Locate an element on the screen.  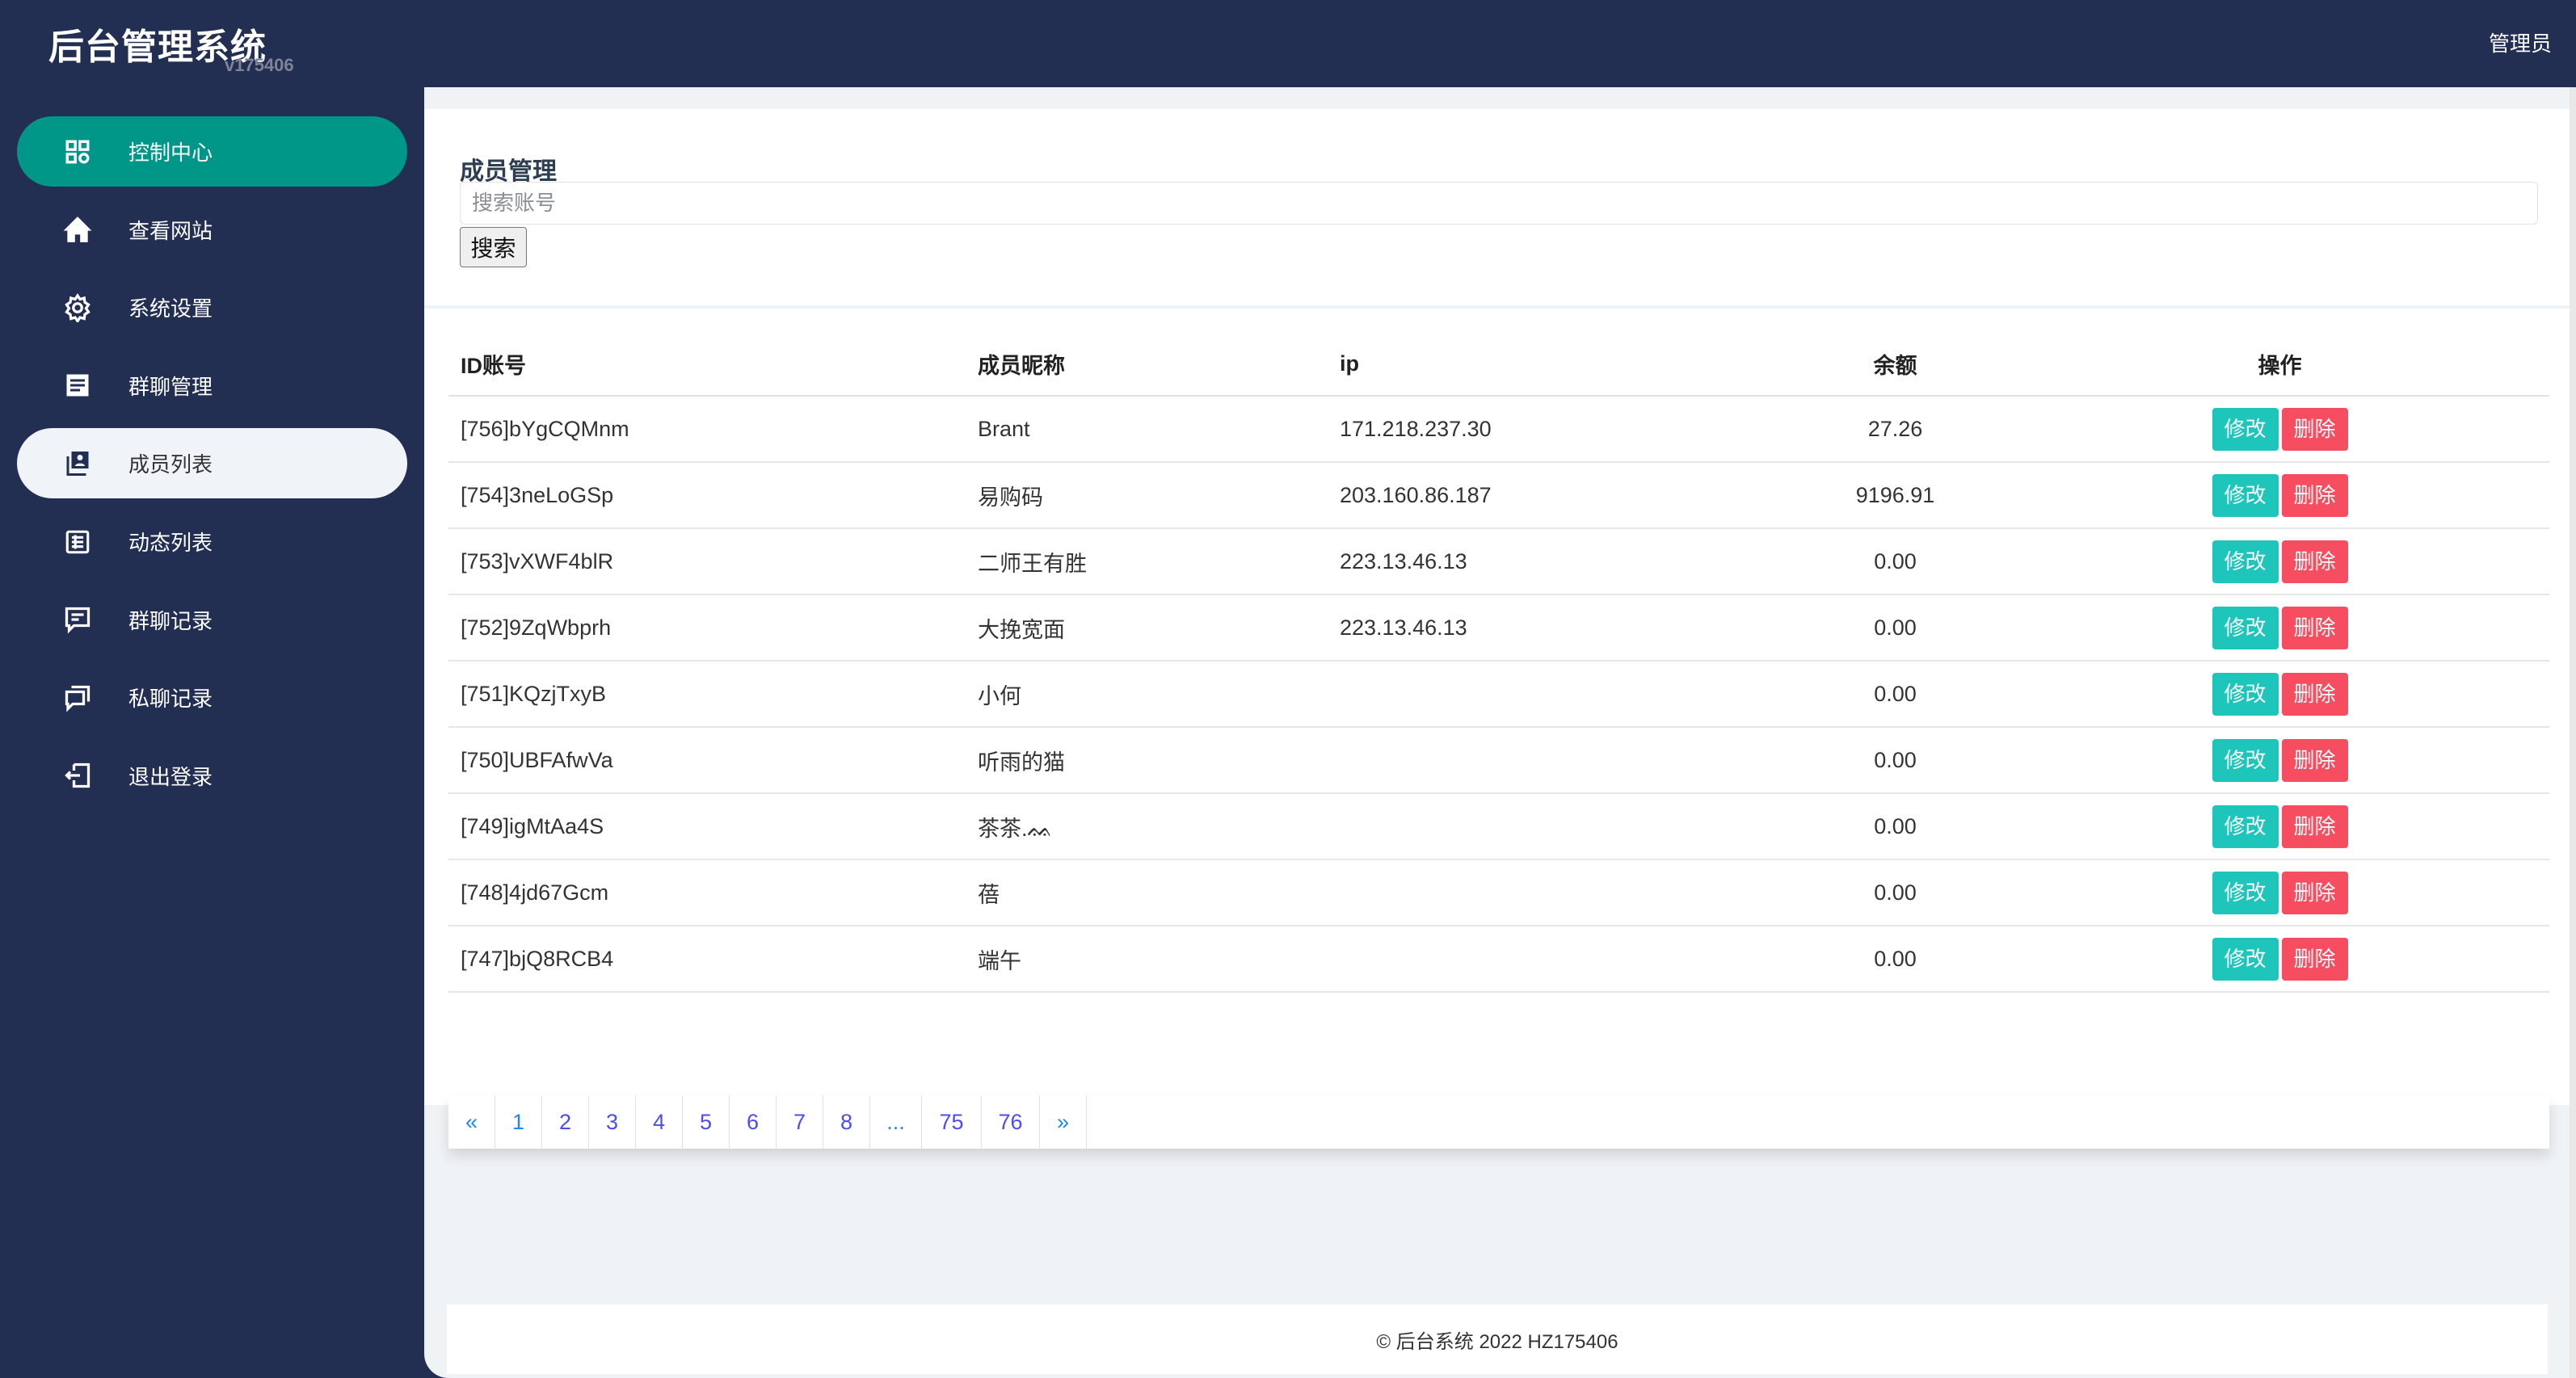
cell-nickname: 蓓 is located at coordinates (1147, 892).